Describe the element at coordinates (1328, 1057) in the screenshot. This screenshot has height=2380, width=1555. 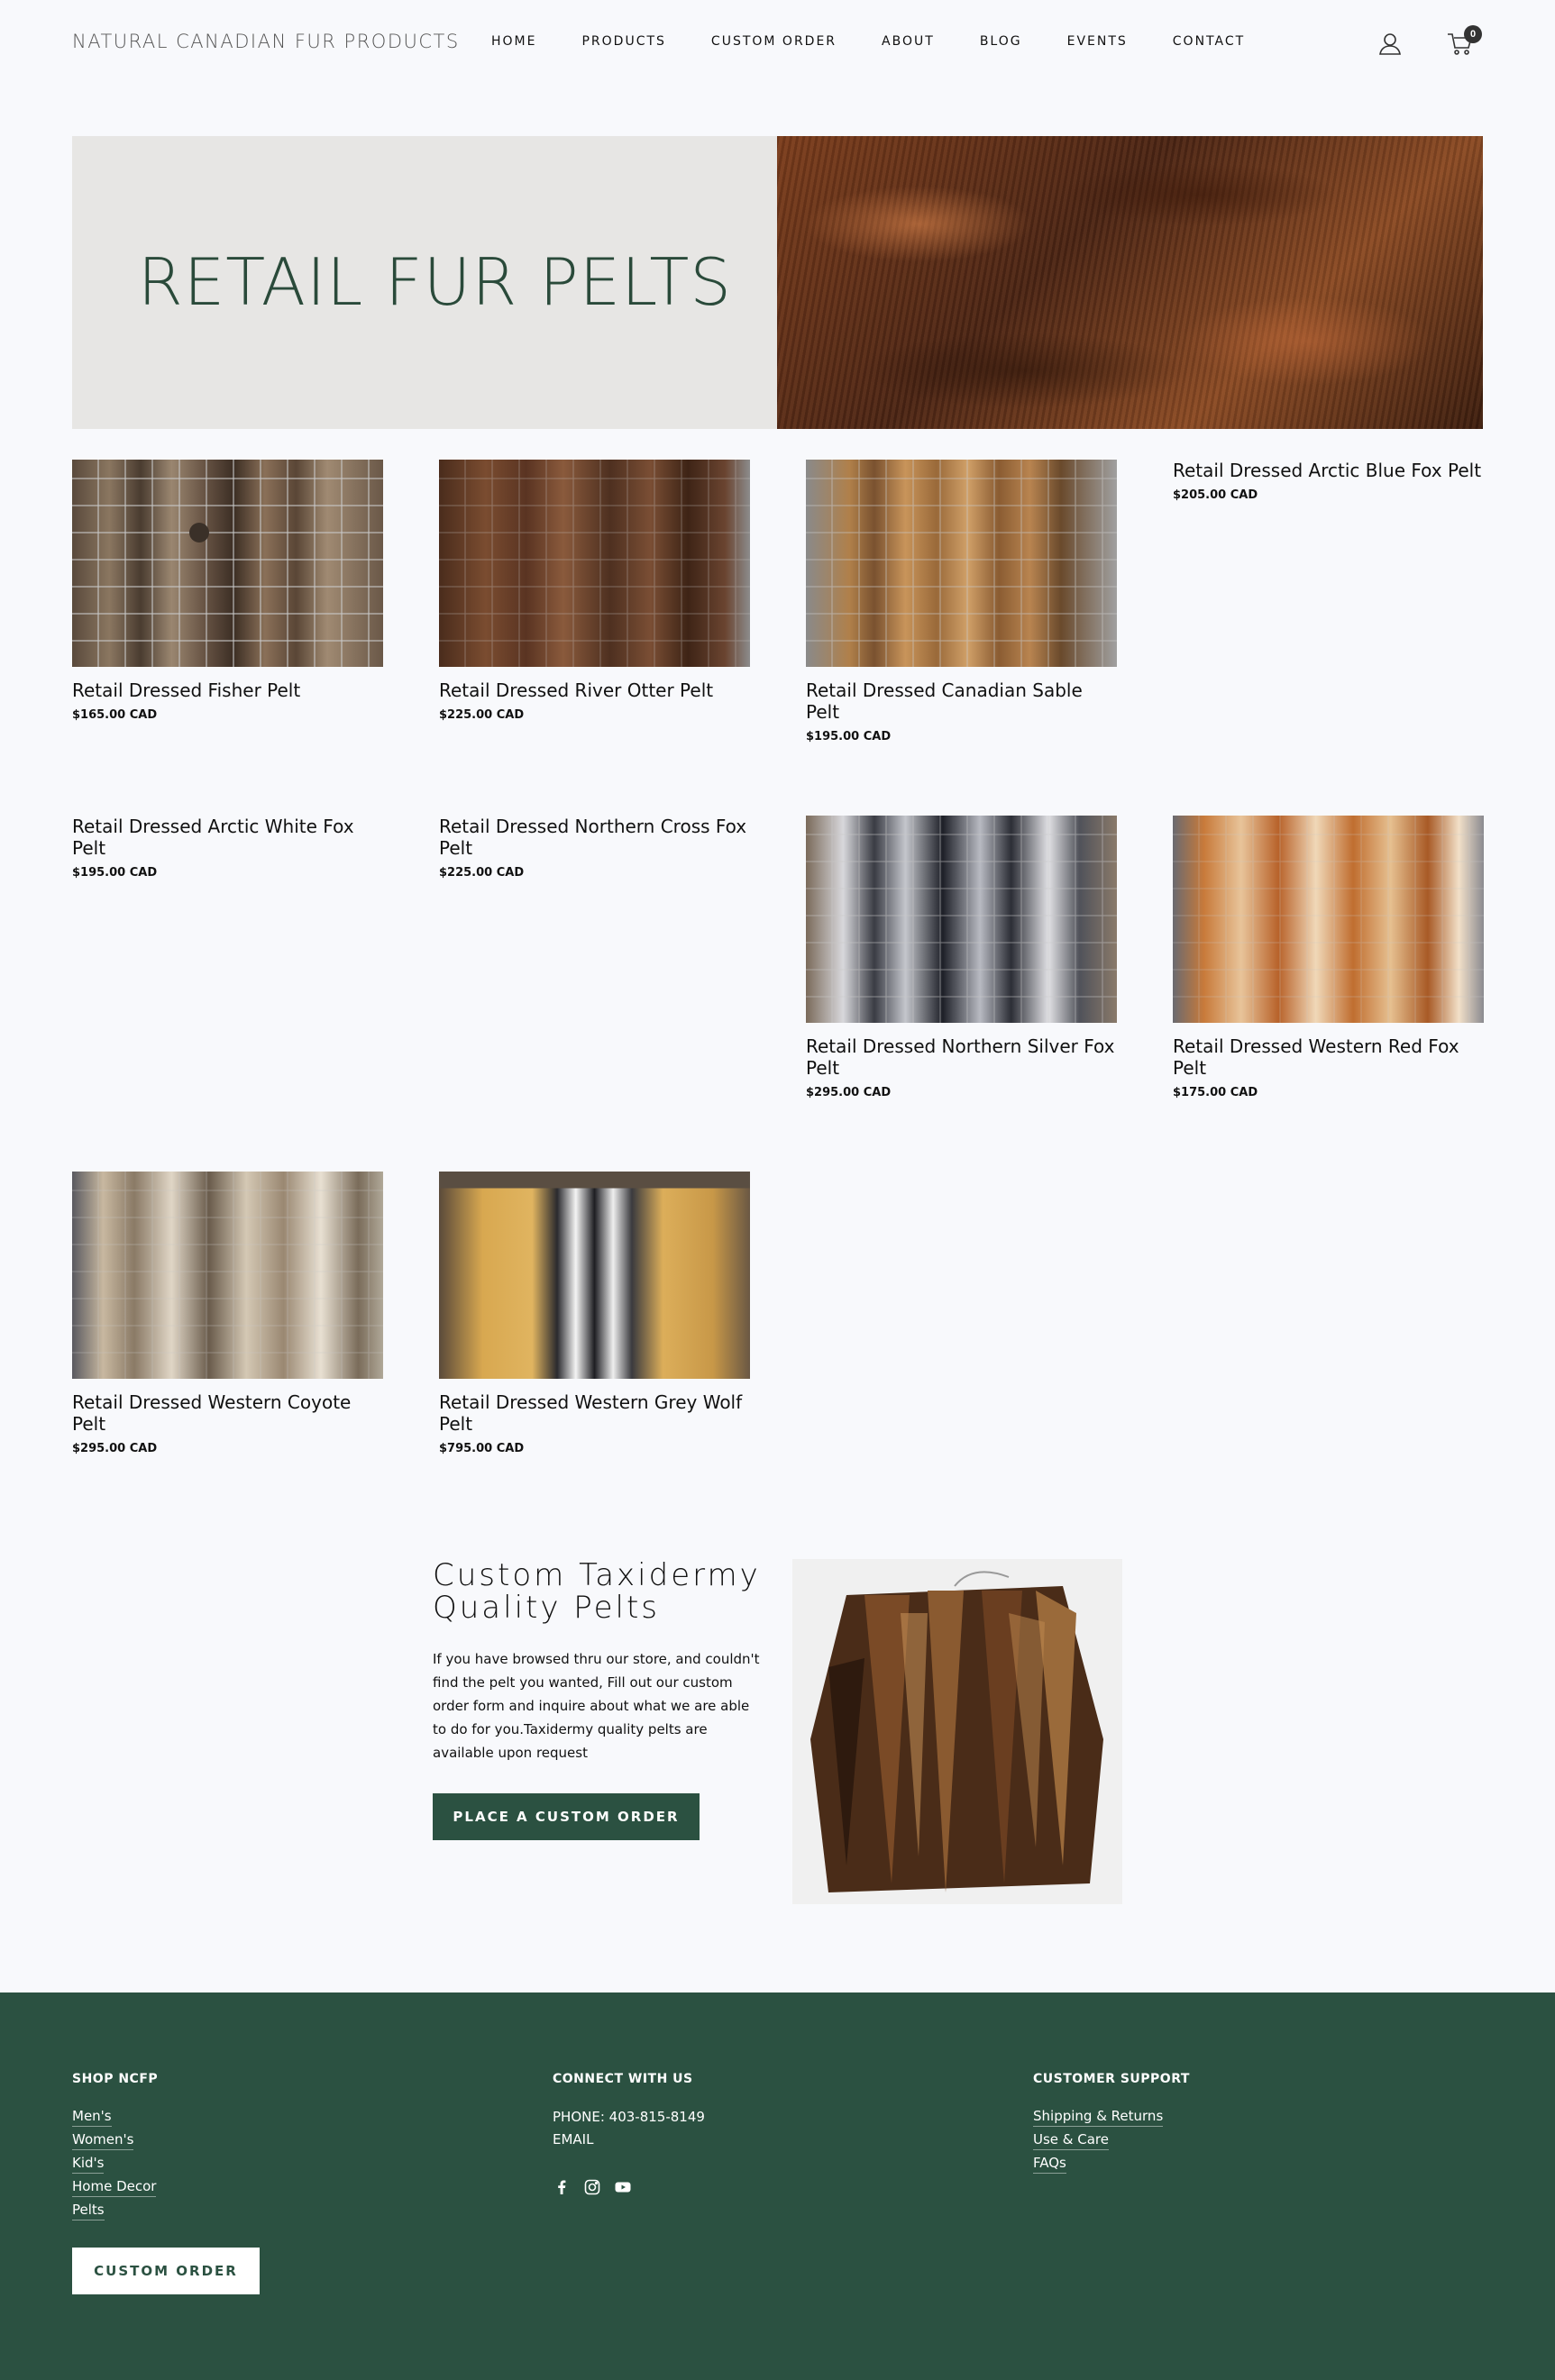
I see `product-name: Retail Dressed Western Red Fox Pelt` at that location.